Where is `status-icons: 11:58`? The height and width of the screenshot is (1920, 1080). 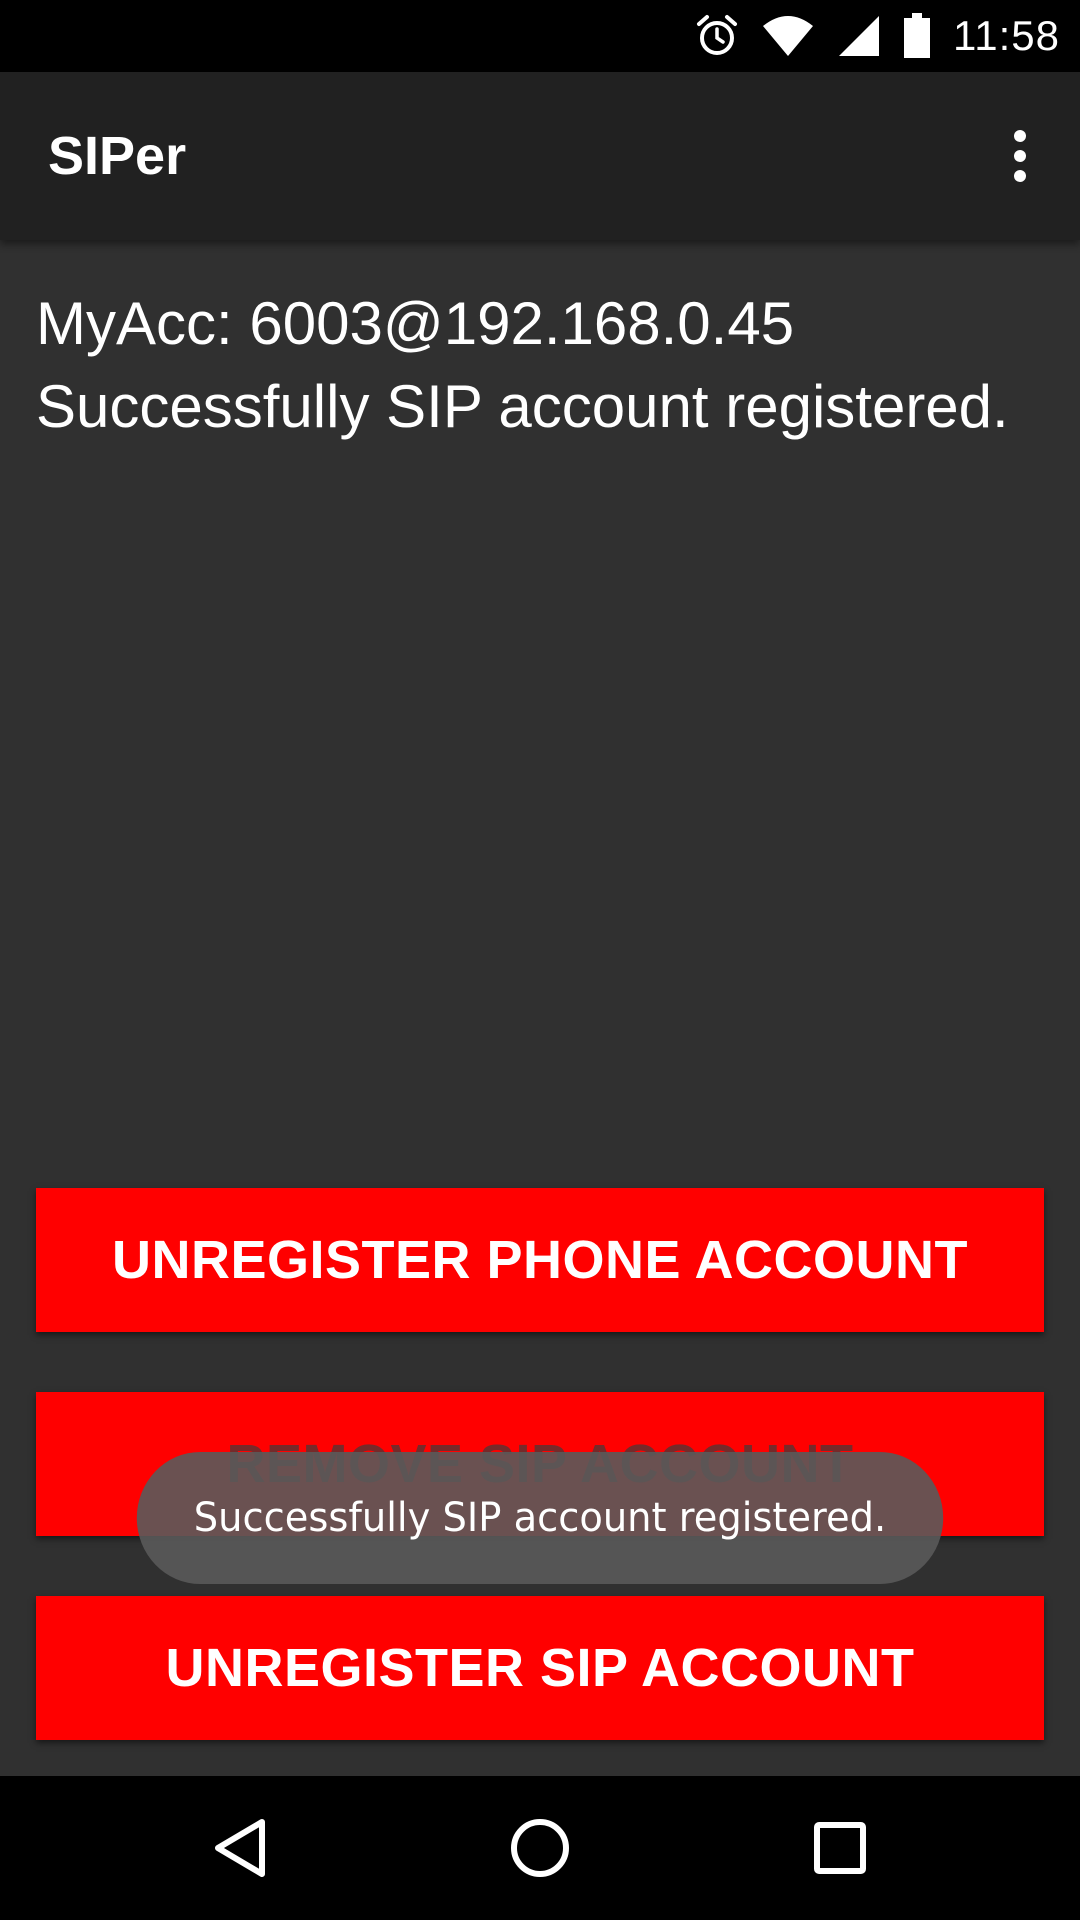
status-icons: 11:58 is located at coordinates (877, 36).